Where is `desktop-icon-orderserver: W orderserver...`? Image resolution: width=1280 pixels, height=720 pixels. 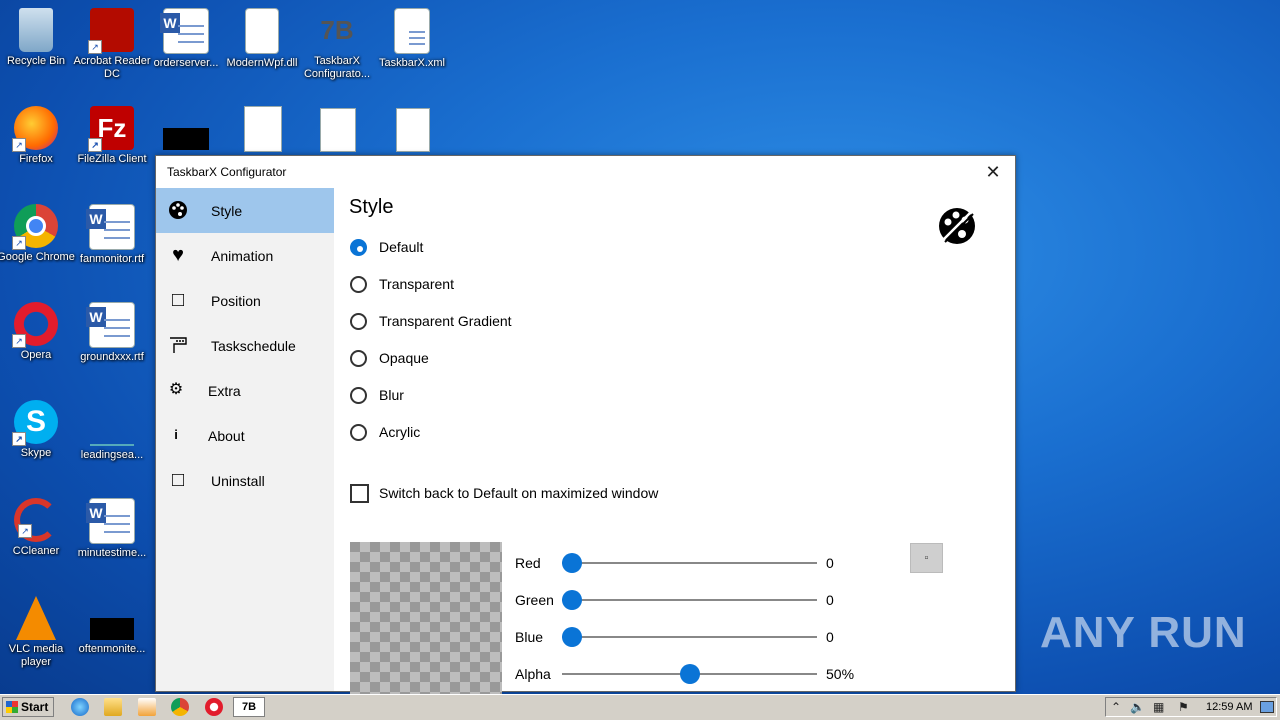
desktop-icon-orderserver: W orderserver... is located at coordinates (186, 39).